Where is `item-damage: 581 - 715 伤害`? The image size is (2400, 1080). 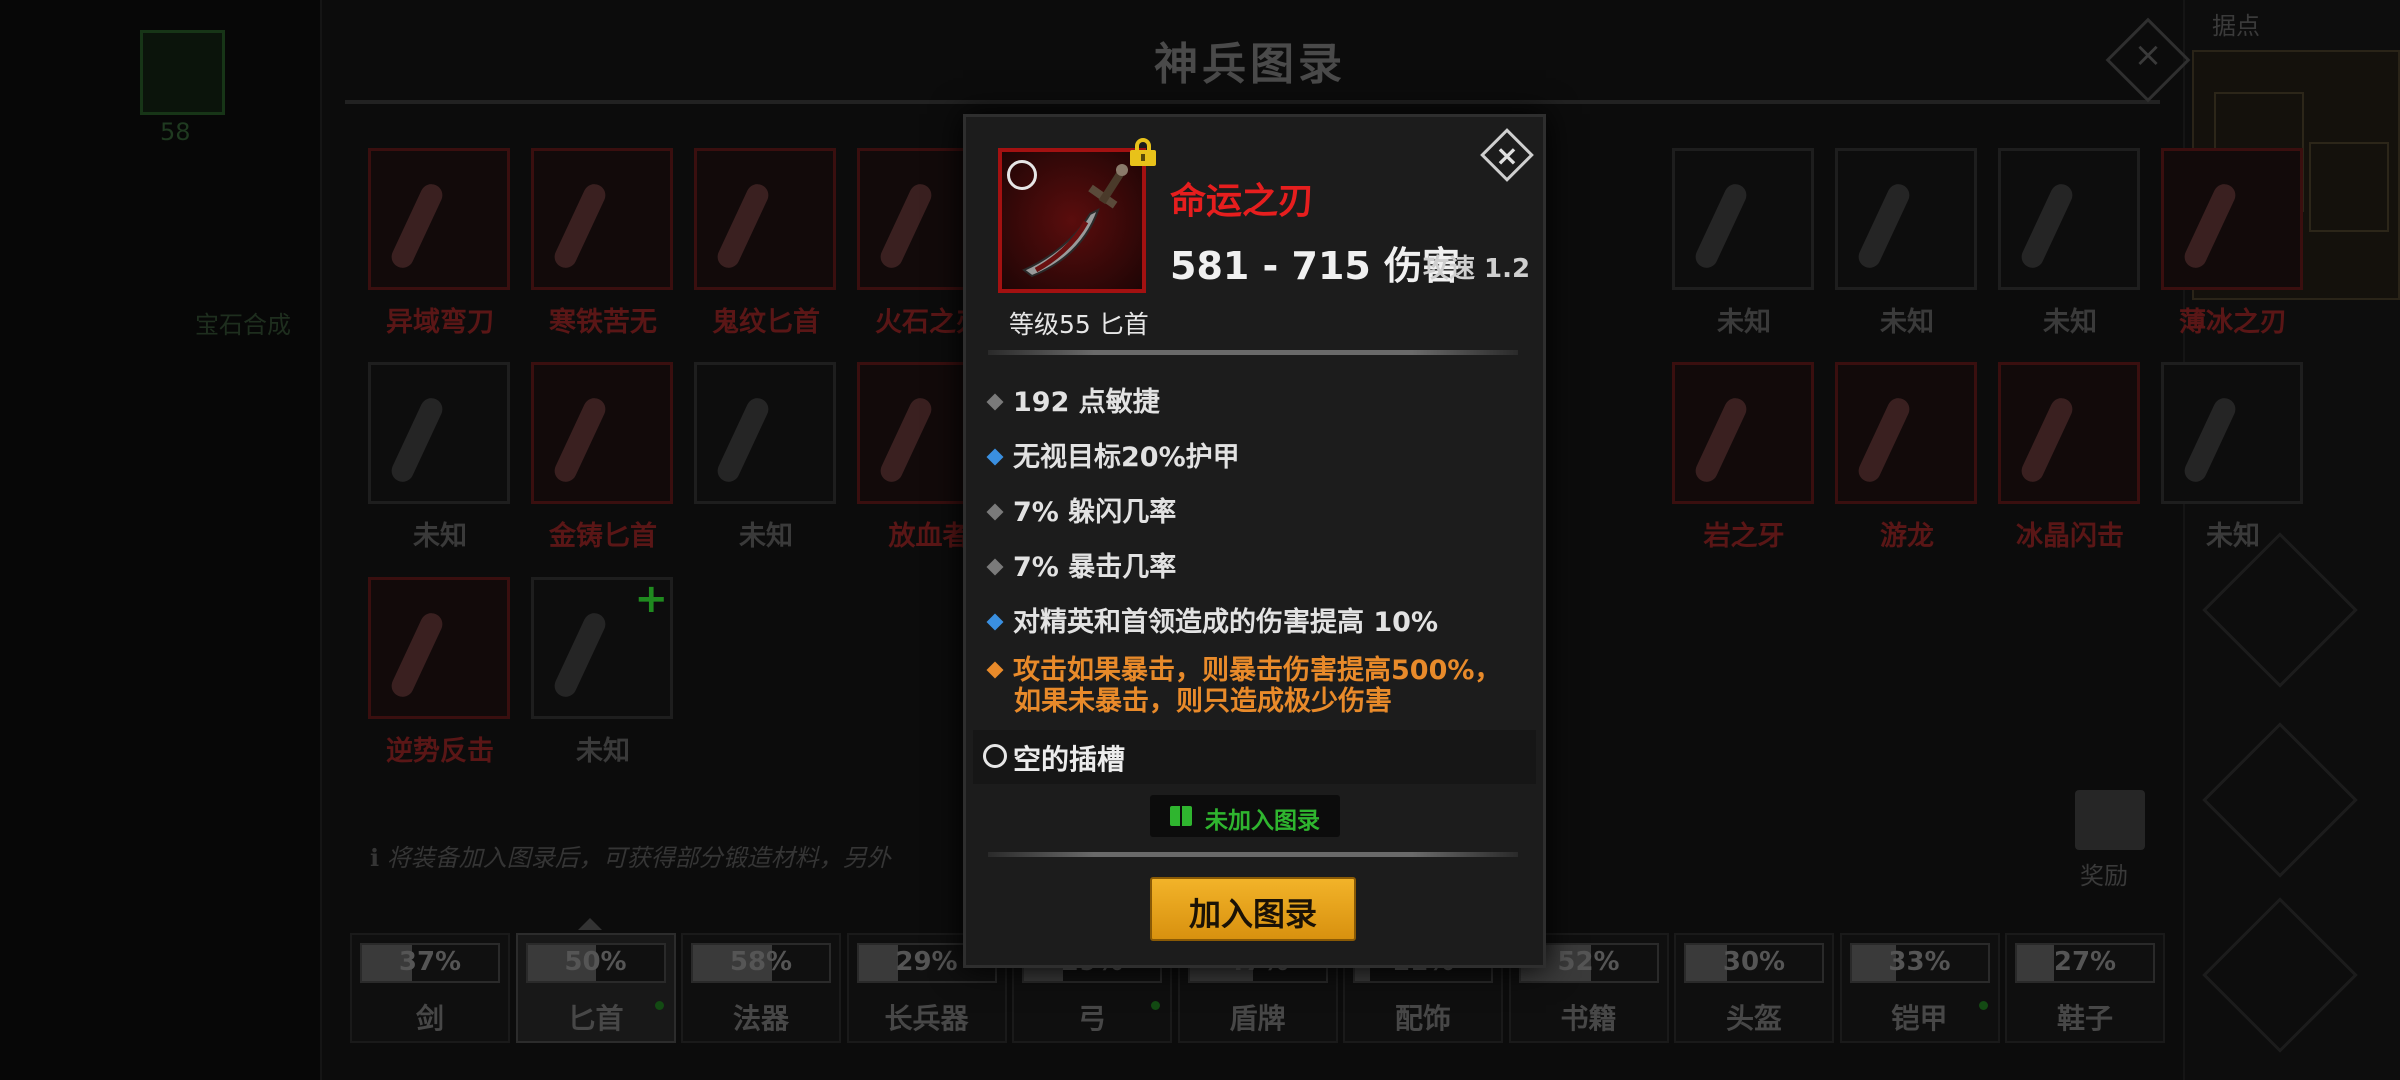 item-damage: 581 - 715 伤害 is located at coordinates (1315, 266).